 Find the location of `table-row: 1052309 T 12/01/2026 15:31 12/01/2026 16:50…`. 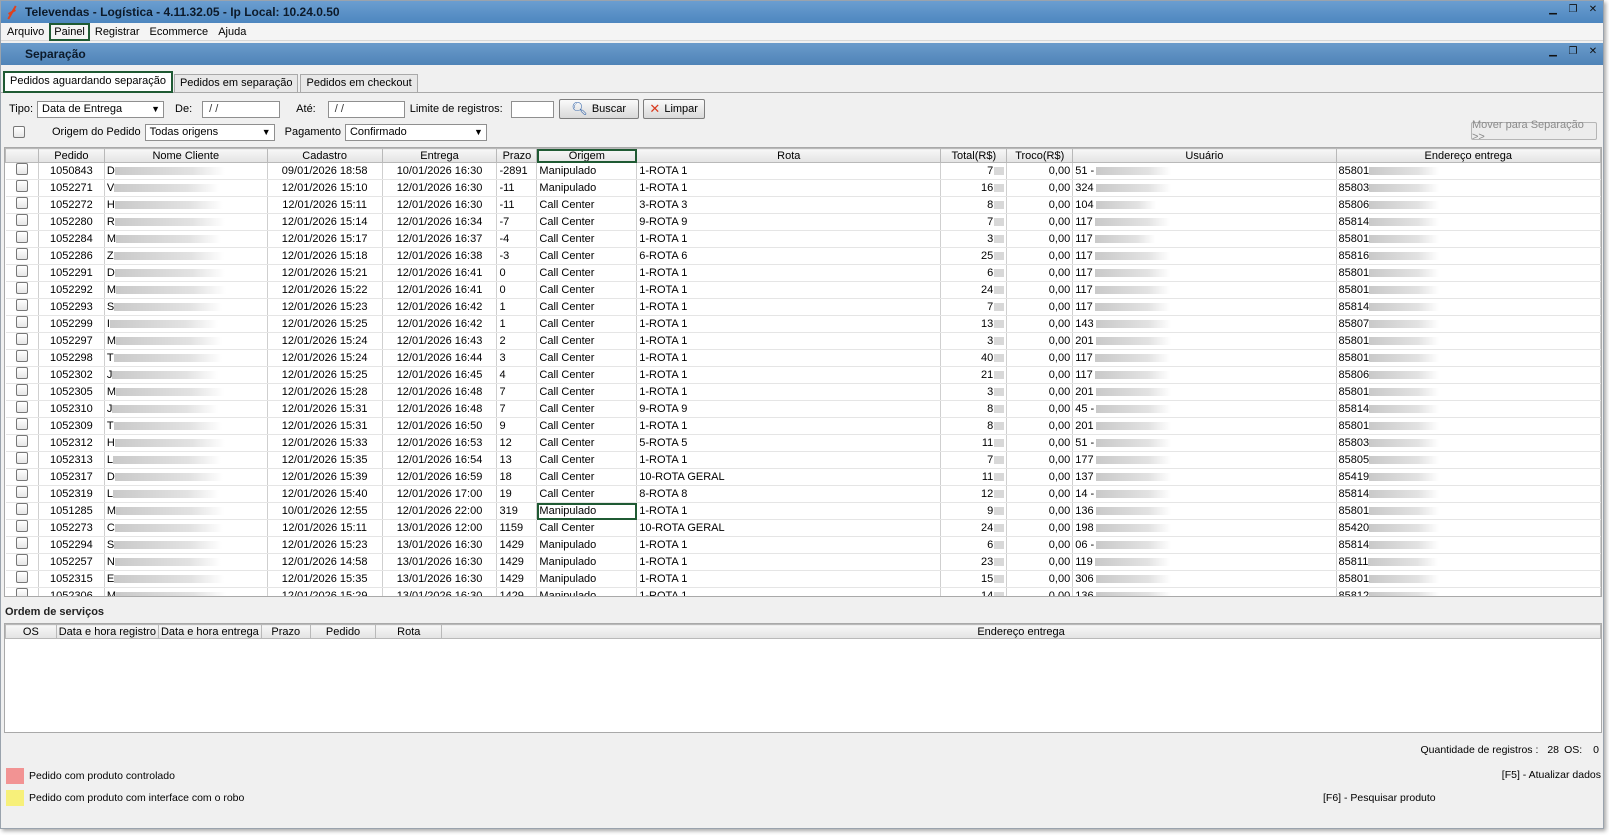

table-row: 1052309 T 12/01/2026 15:31 12/01/2026 16:50… is located at coordinates (803, 426).